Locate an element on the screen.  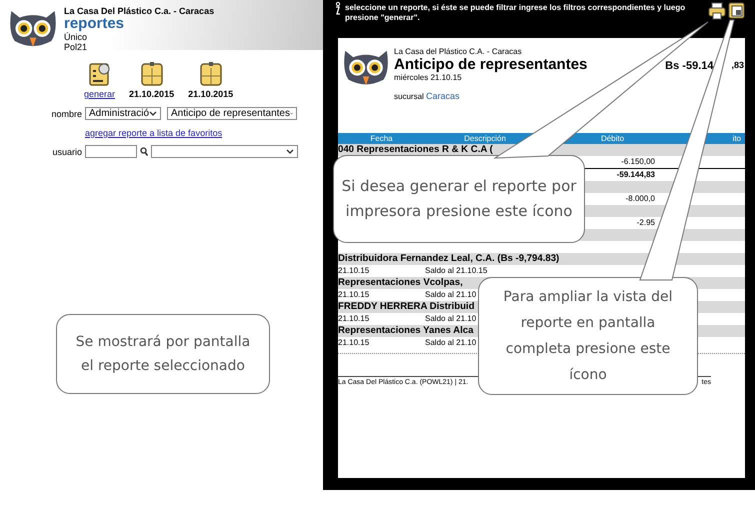
column-header: ito is located at coordinates (737, 138).